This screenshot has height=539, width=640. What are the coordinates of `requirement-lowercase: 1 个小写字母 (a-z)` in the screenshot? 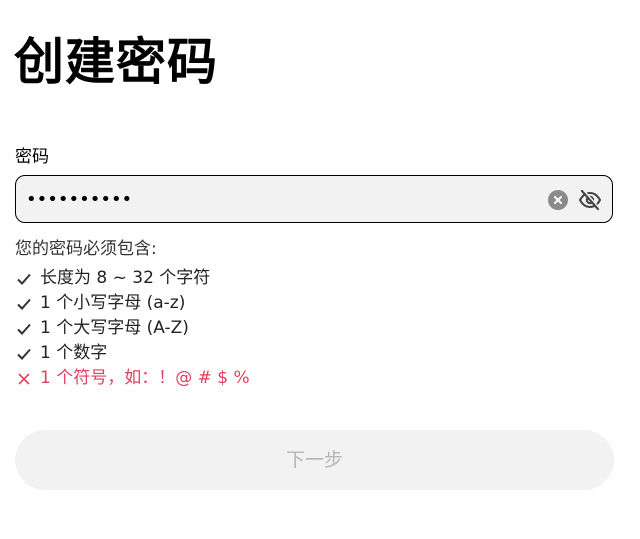 It's located at (132, 303).